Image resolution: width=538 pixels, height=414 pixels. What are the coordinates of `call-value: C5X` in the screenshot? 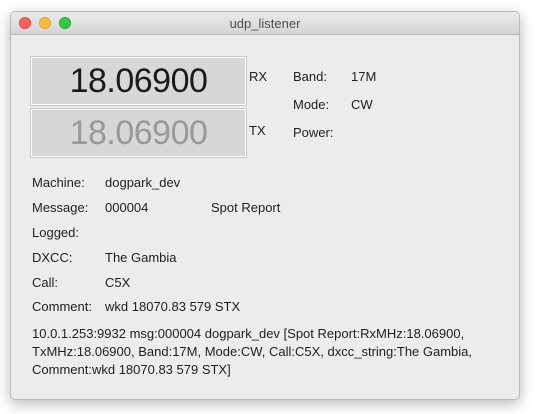 It's located at (118, 282).